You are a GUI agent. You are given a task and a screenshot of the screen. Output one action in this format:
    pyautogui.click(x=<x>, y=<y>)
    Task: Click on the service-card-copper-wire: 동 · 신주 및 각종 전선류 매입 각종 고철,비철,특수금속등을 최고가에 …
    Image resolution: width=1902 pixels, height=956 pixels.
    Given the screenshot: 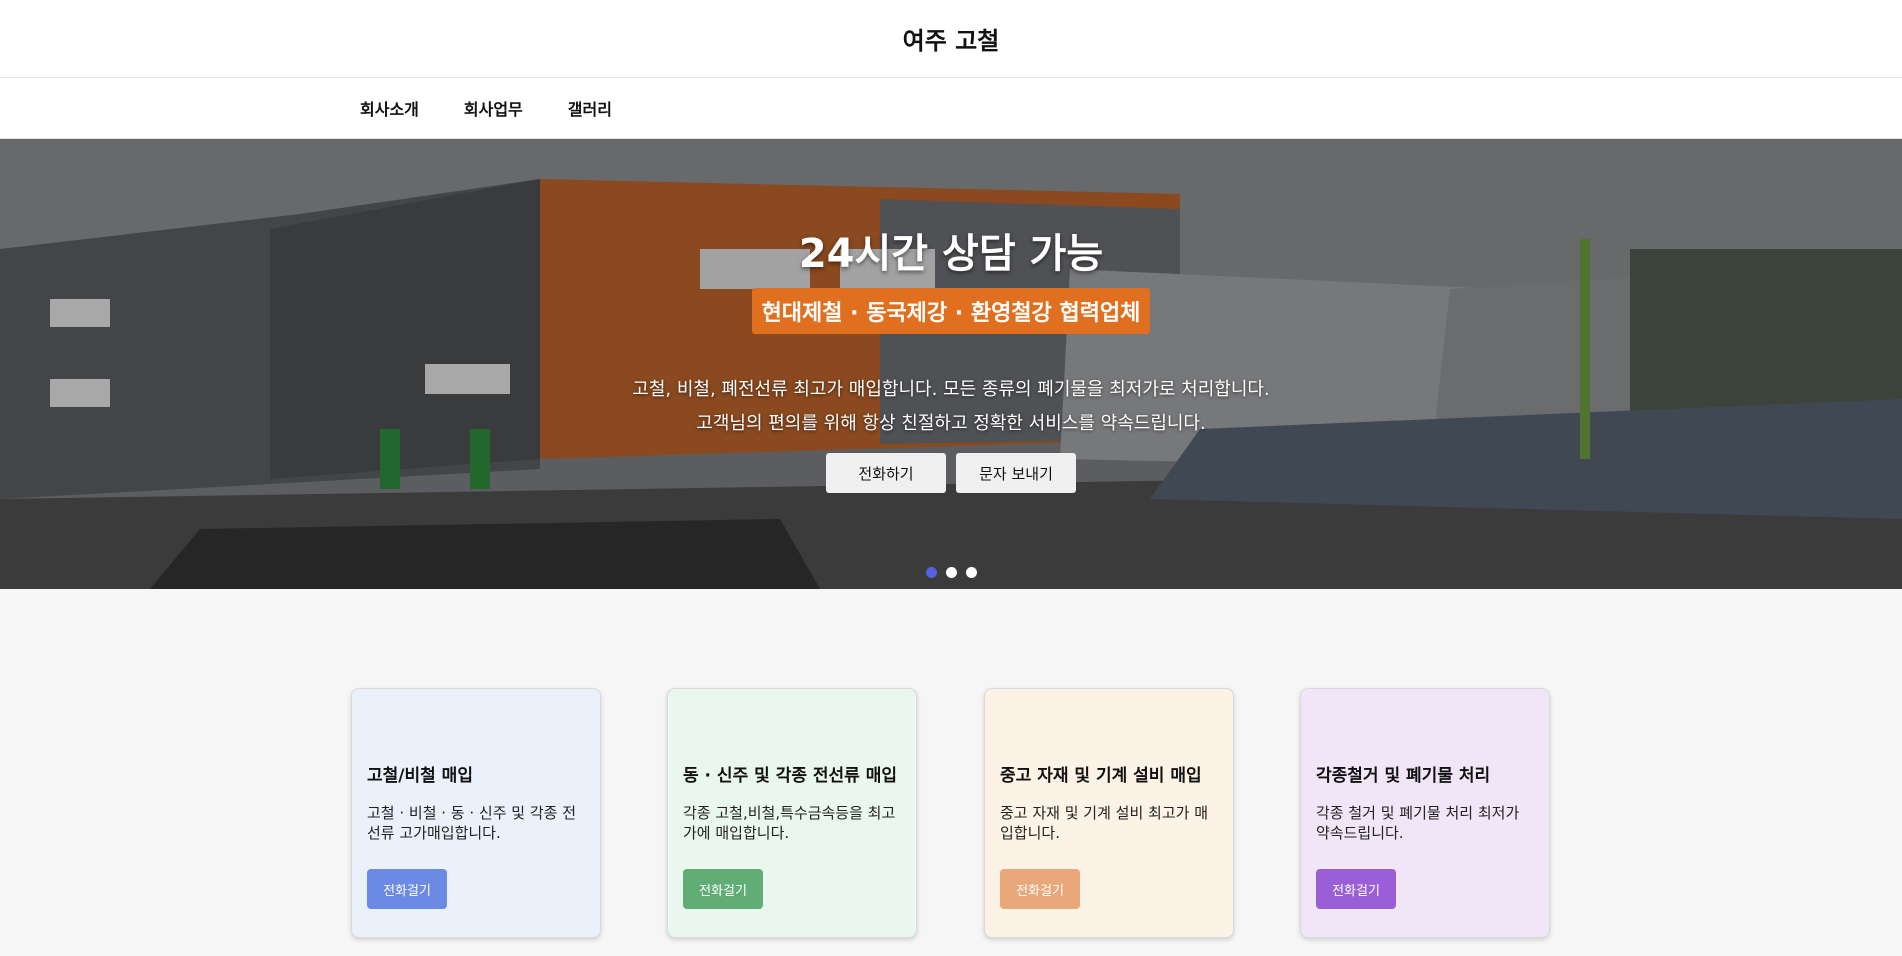 What is the action you would take?
    pyautogui.click(x=792, y=813)
    